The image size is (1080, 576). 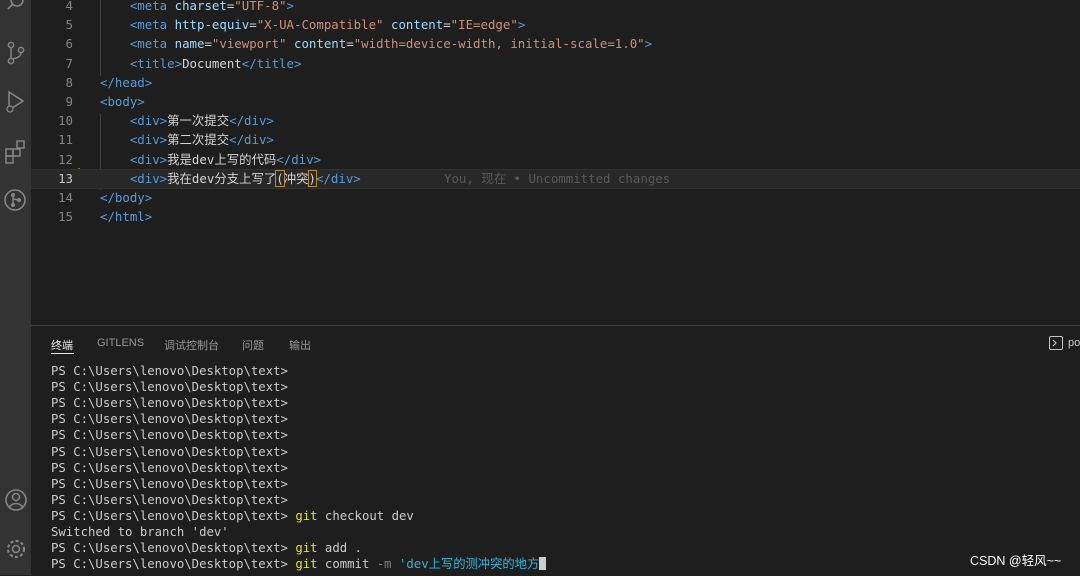 I want to click on code-text: <div>我在dev分支上写了(冲突)</div>, so click(x=245, y=178).